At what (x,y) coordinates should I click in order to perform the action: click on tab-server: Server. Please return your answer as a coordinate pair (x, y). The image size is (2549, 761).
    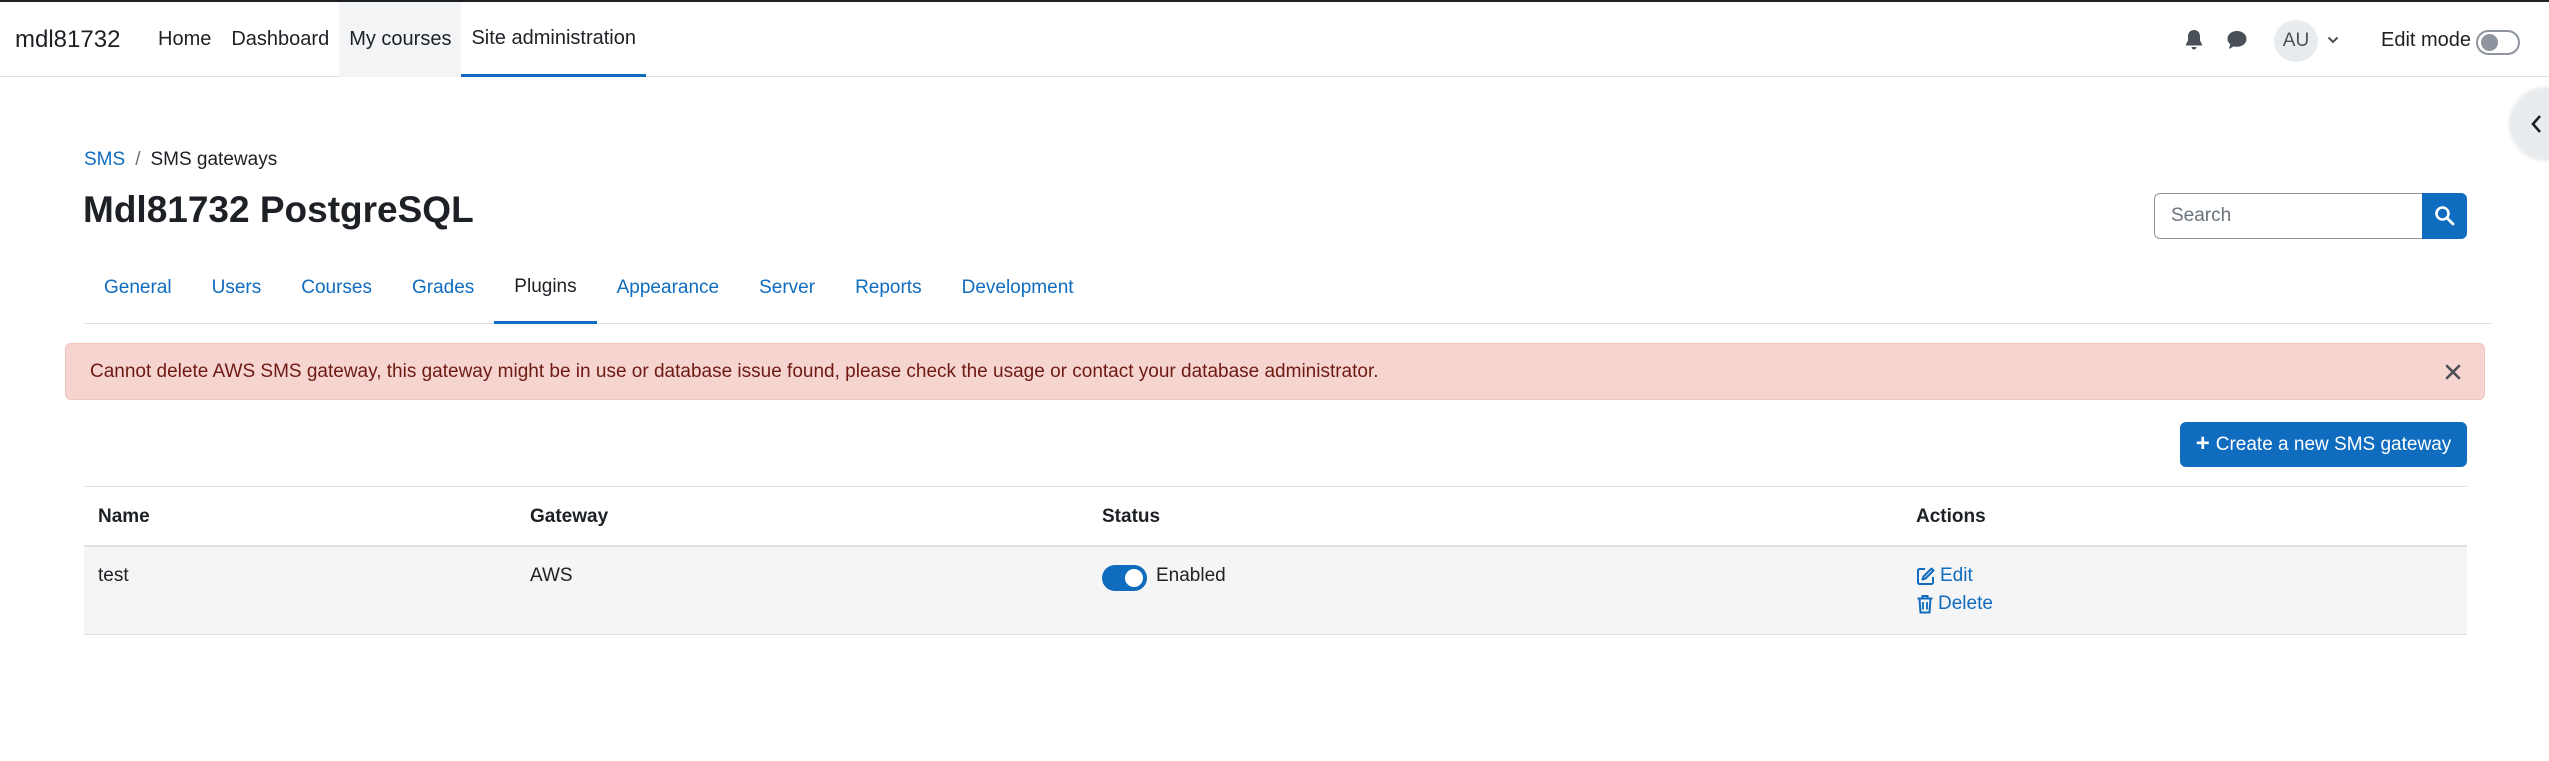
    Looking at the image, I should click on (787, 288).